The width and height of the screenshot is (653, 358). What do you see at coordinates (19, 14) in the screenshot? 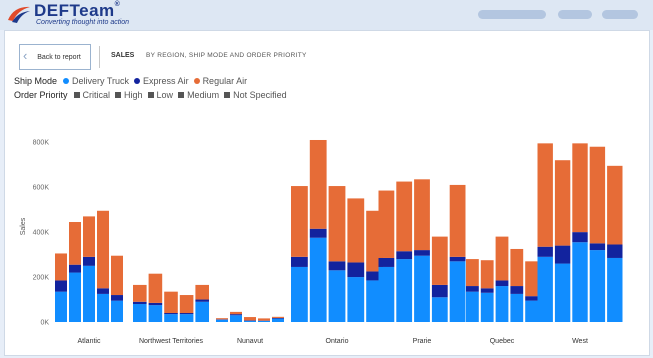
I see `brand-swoosh-icon` at bounding box center [19, 14].